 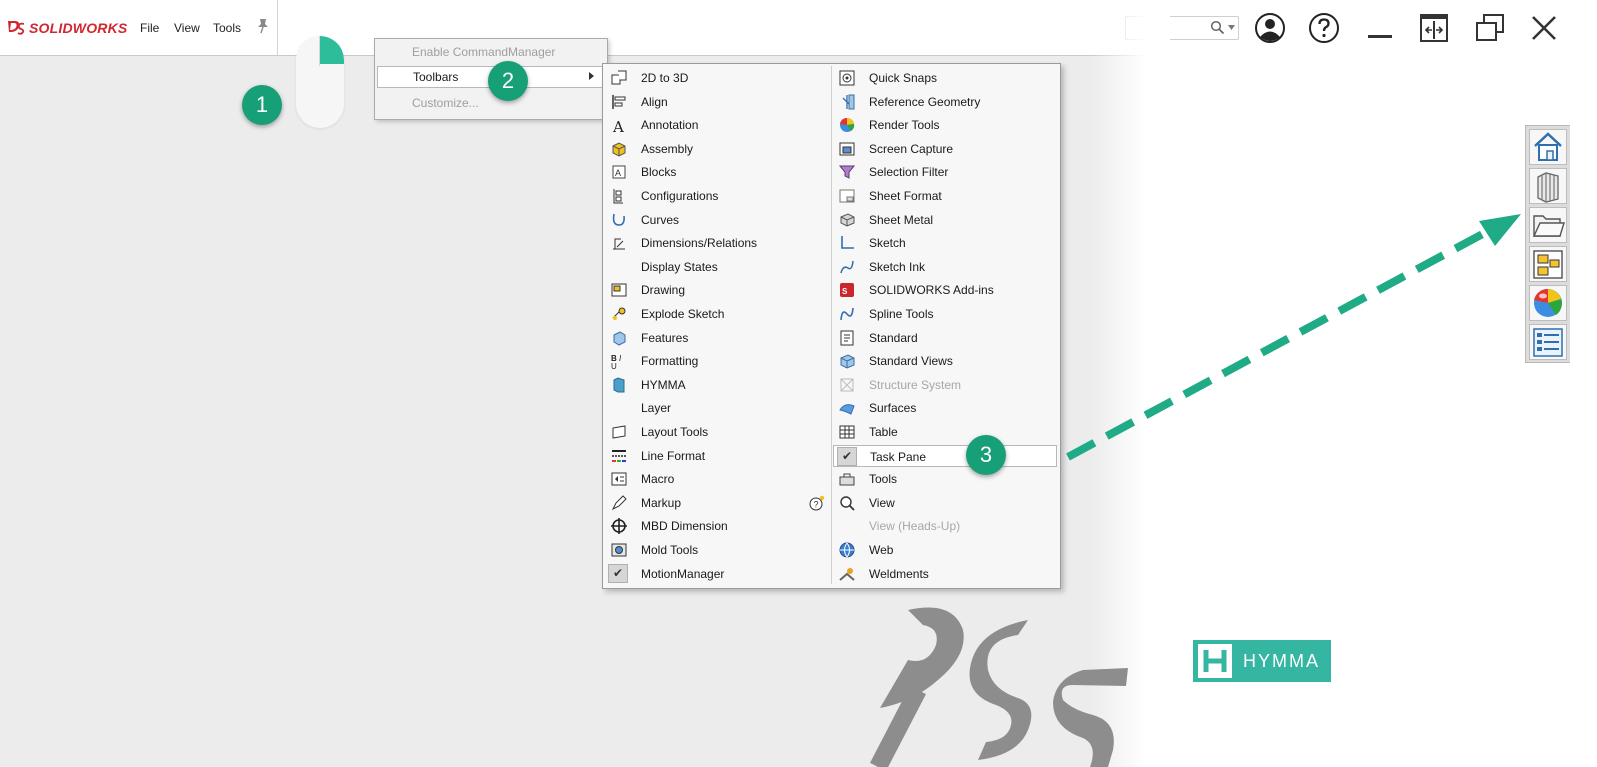 I want to click on toolbar-item-screen-capture: Screen Capture, so click(x=945, y=149).